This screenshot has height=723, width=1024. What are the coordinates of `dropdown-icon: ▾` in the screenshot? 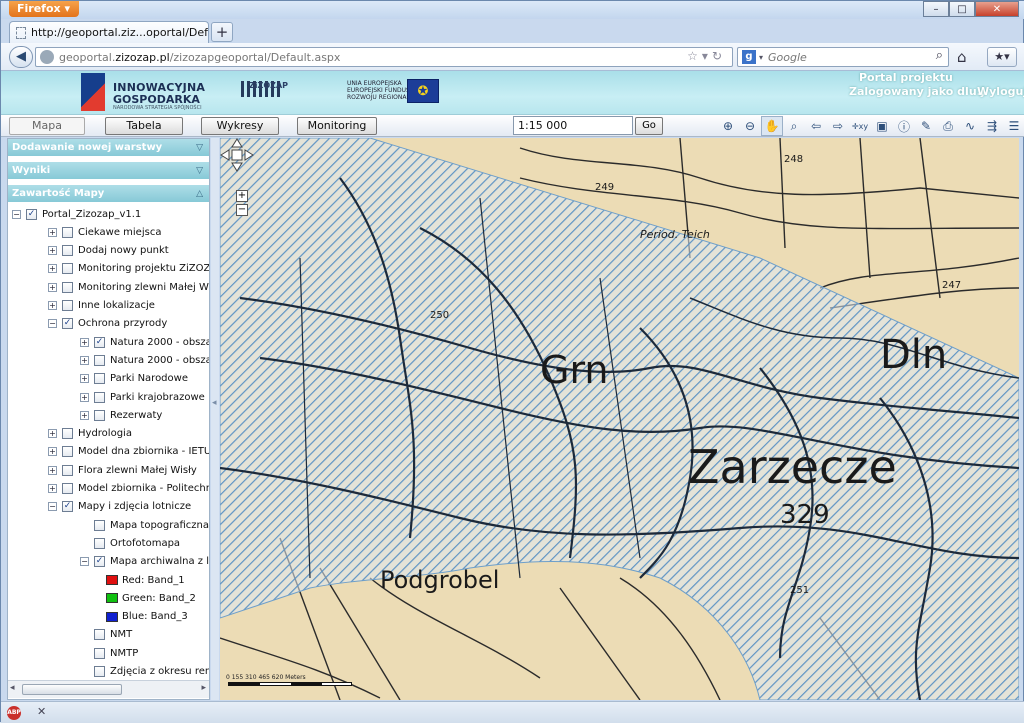 It's located at (707, 56).